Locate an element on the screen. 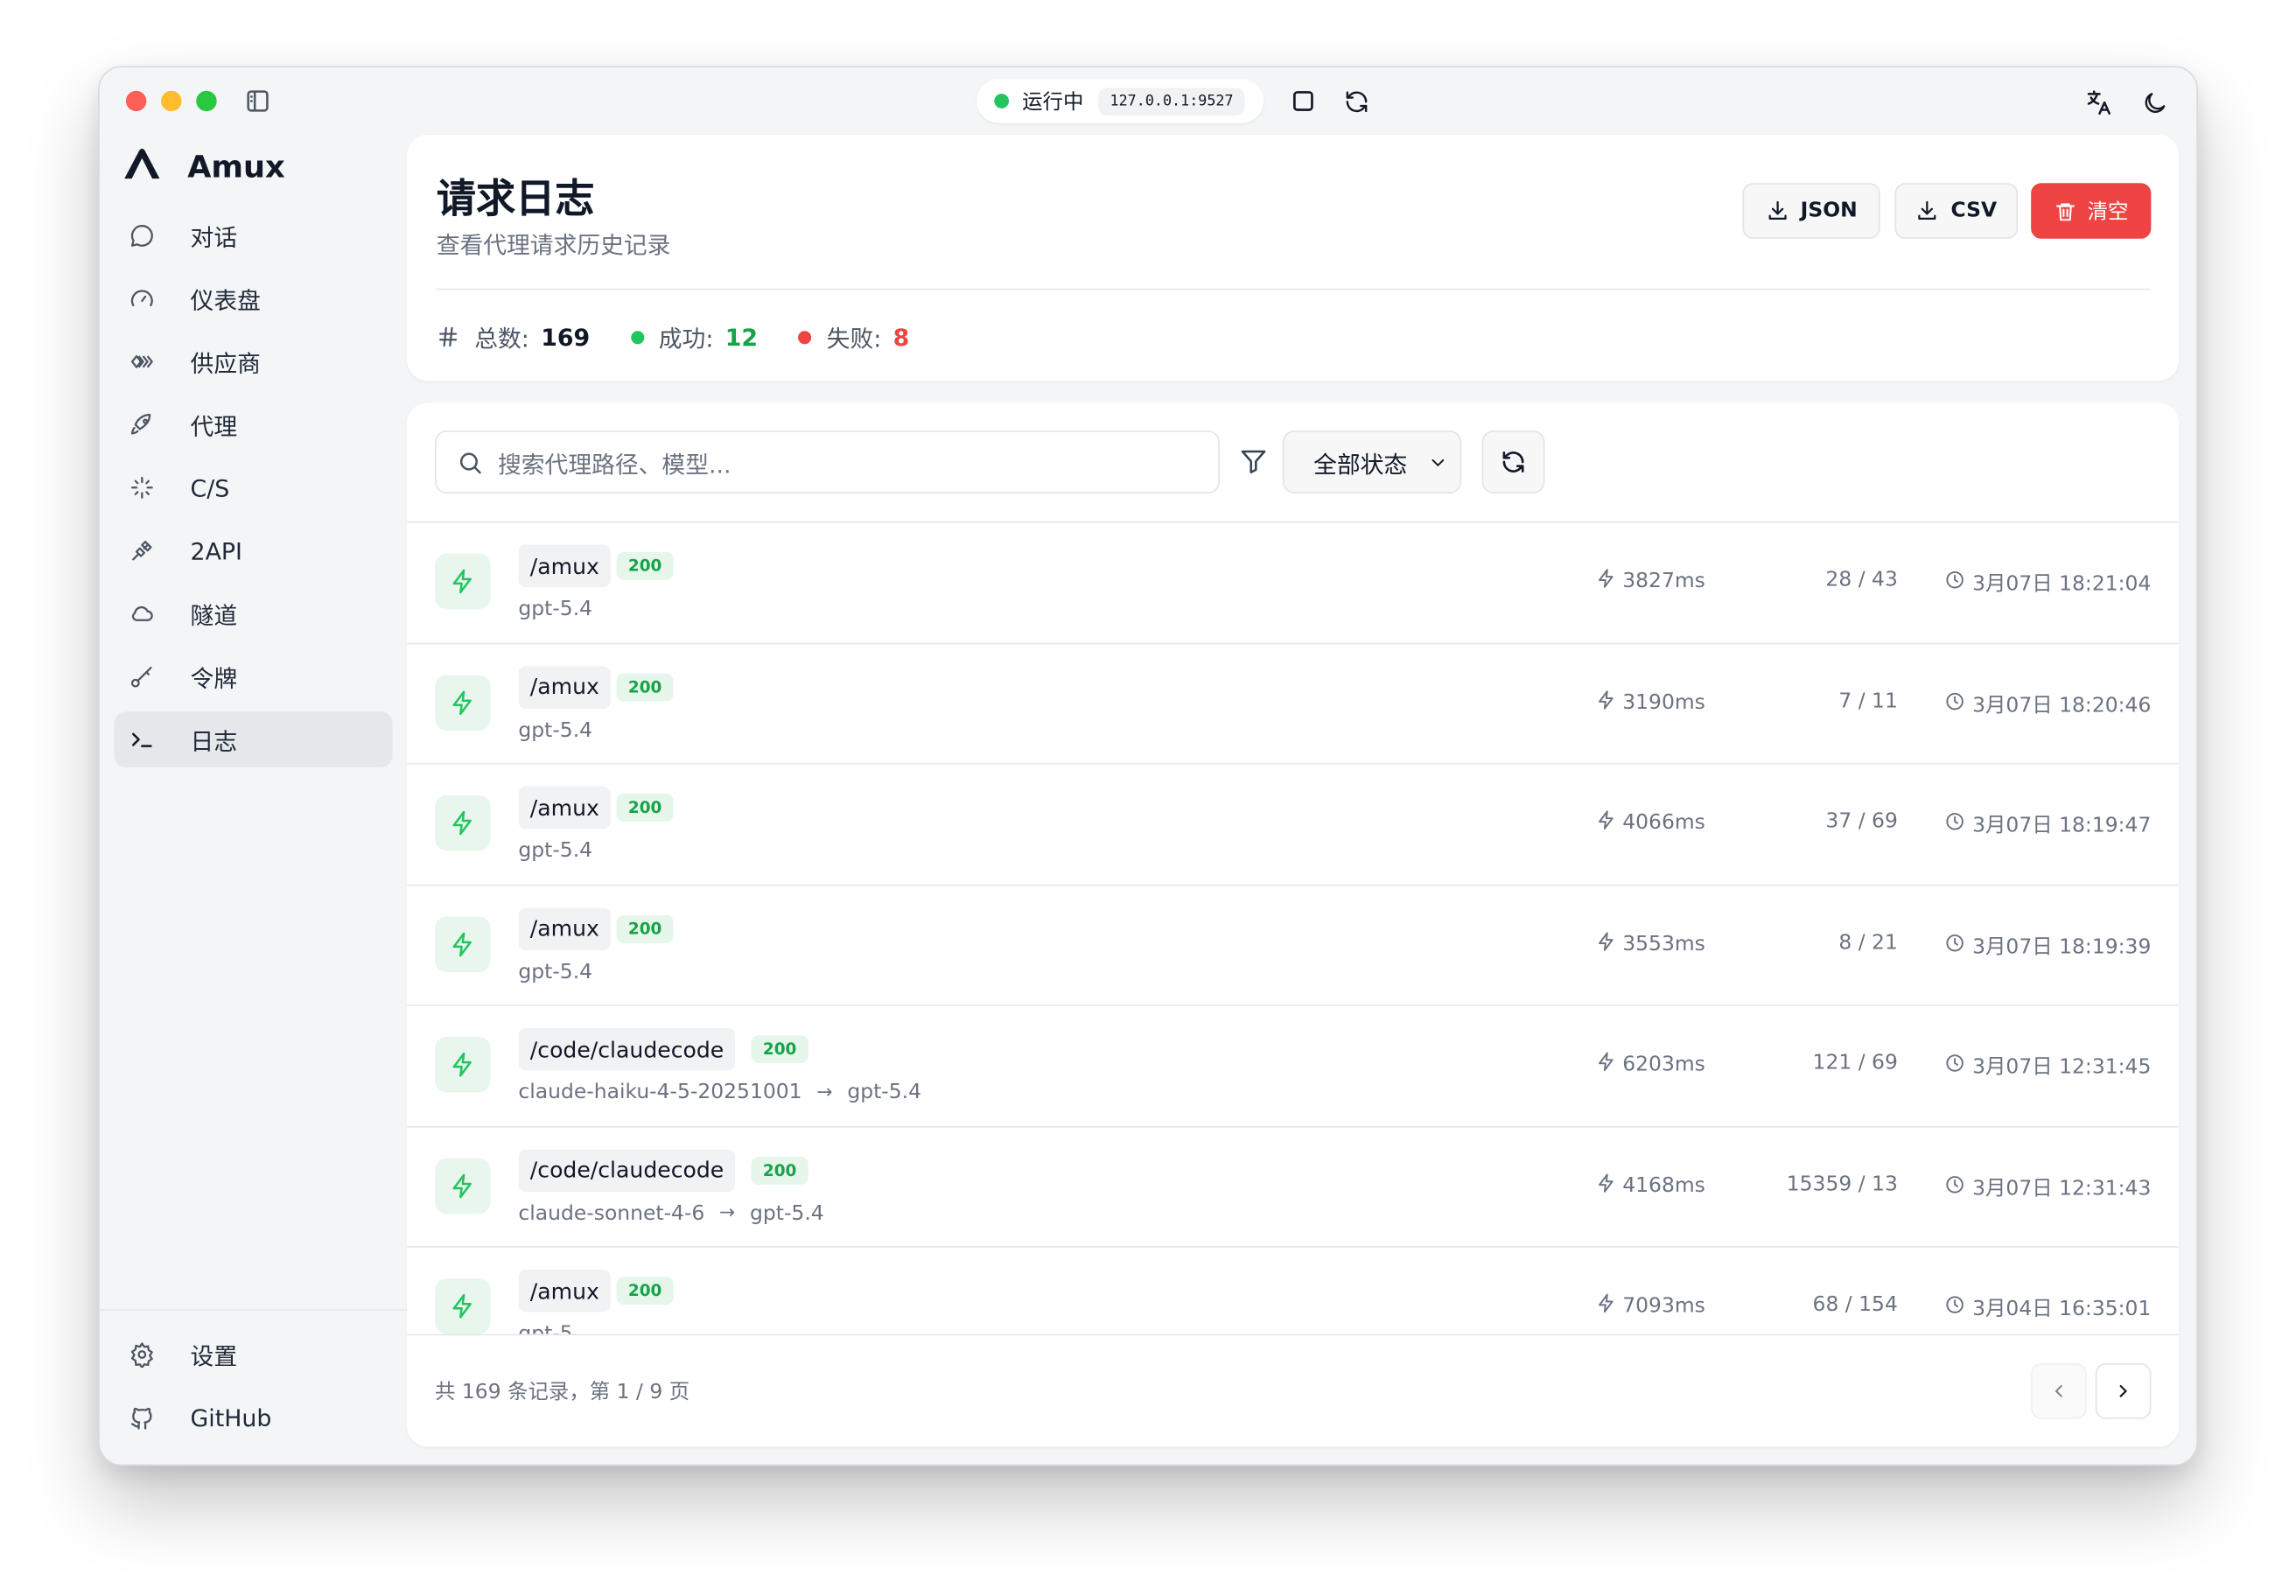 This screenshot has width=2296, height=1596. gauge-icon is located at coordinates (142, 298).